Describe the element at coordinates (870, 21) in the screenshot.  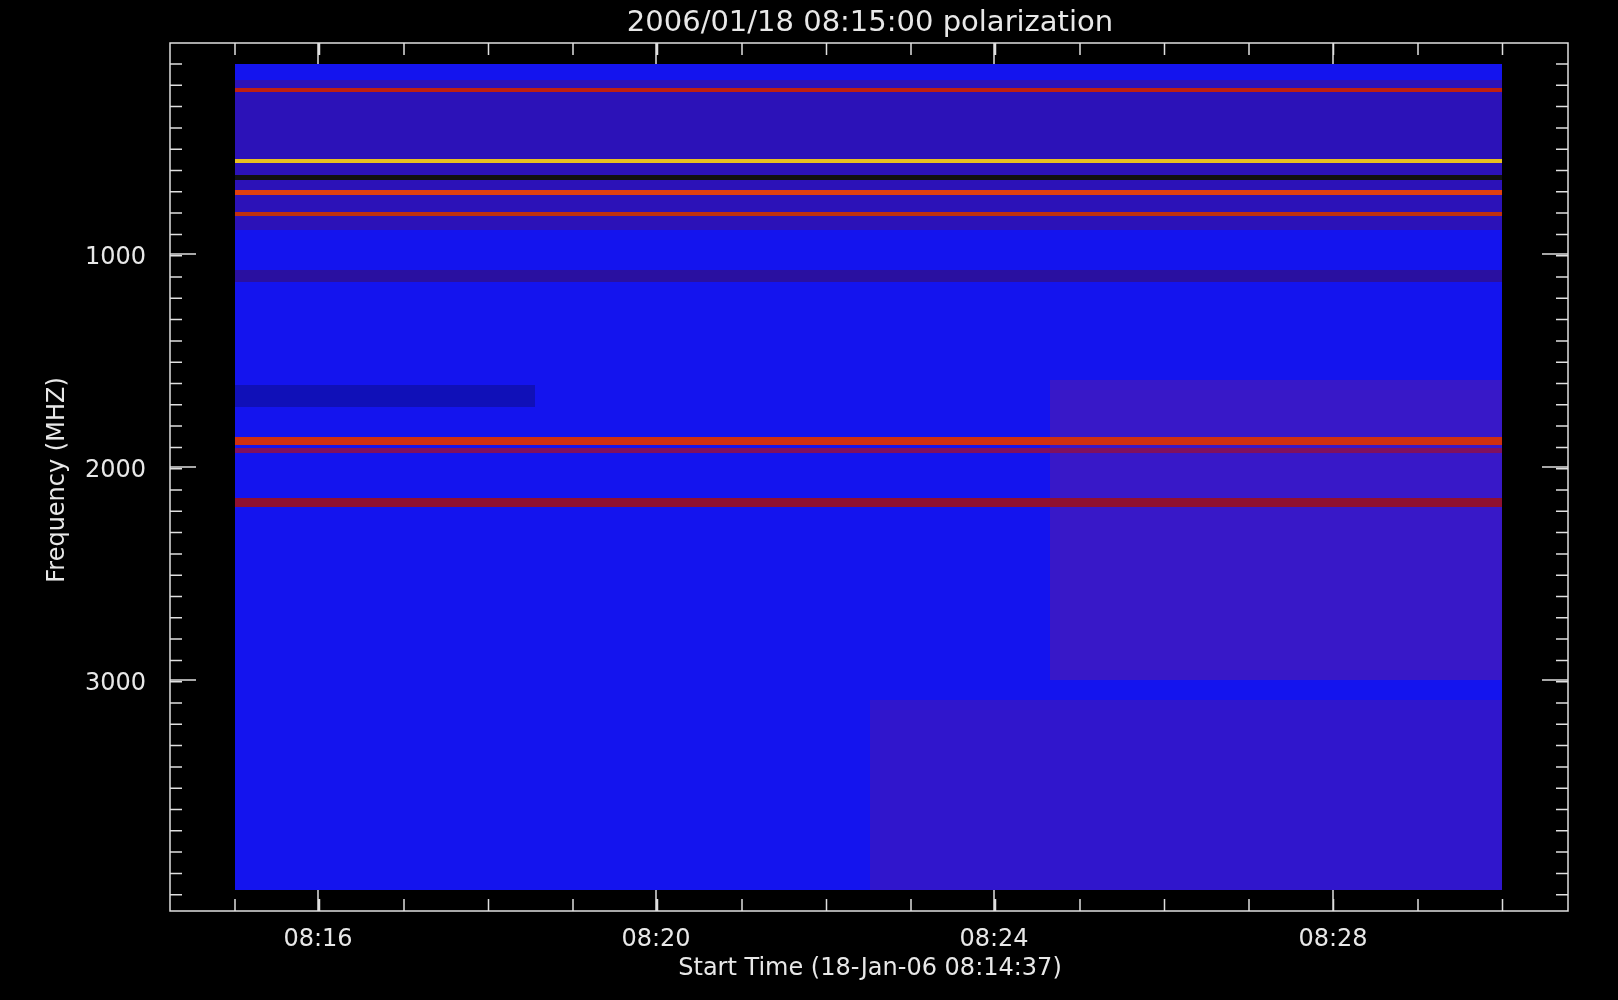
I see `chart-title: 2006/01/18 08:15:00 polarization` at that location.